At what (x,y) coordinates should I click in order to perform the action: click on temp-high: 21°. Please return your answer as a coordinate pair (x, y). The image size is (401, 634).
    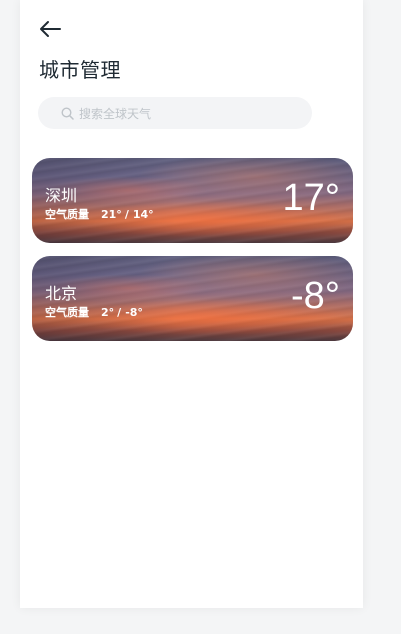
    Looking at the image, I should click on (111, 214).